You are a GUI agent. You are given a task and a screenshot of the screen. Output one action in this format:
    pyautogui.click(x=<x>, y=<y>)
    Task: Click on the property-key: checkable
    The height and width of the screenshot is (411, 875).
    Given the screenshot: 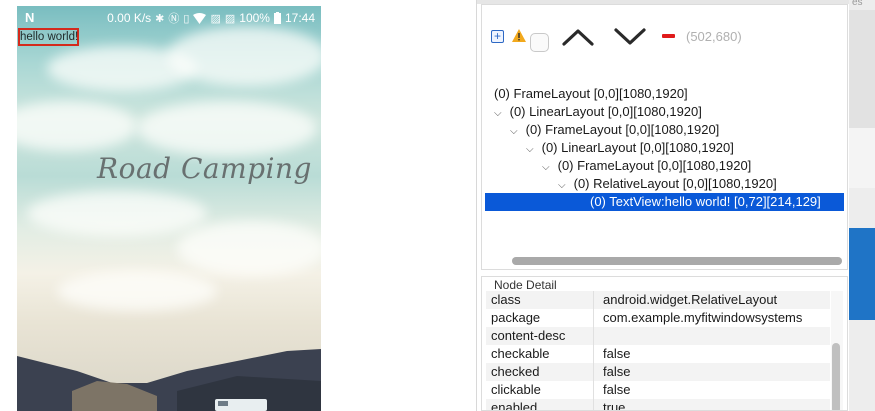 What is the action you would take?
    pyautogui.click(x=520, y=353)
    